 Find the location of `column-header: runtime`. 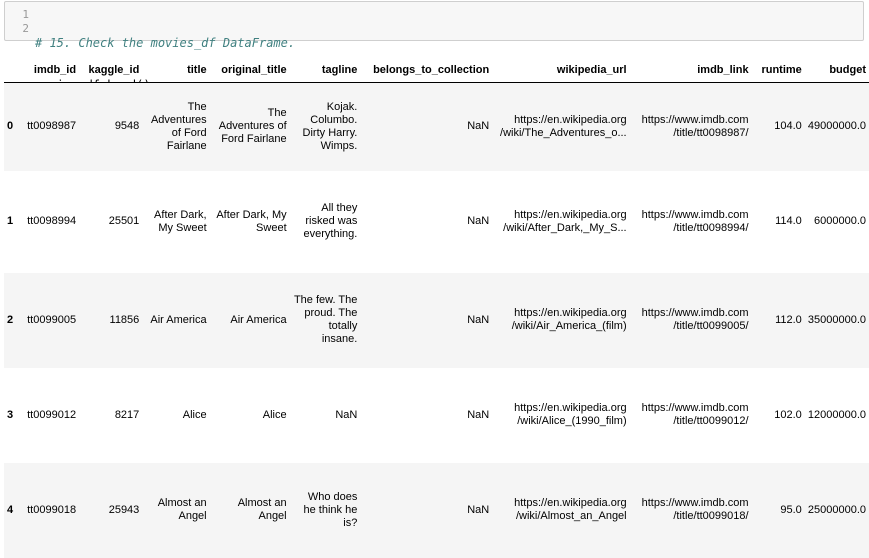

column-header: runtime is located at coordinates (778, 70).